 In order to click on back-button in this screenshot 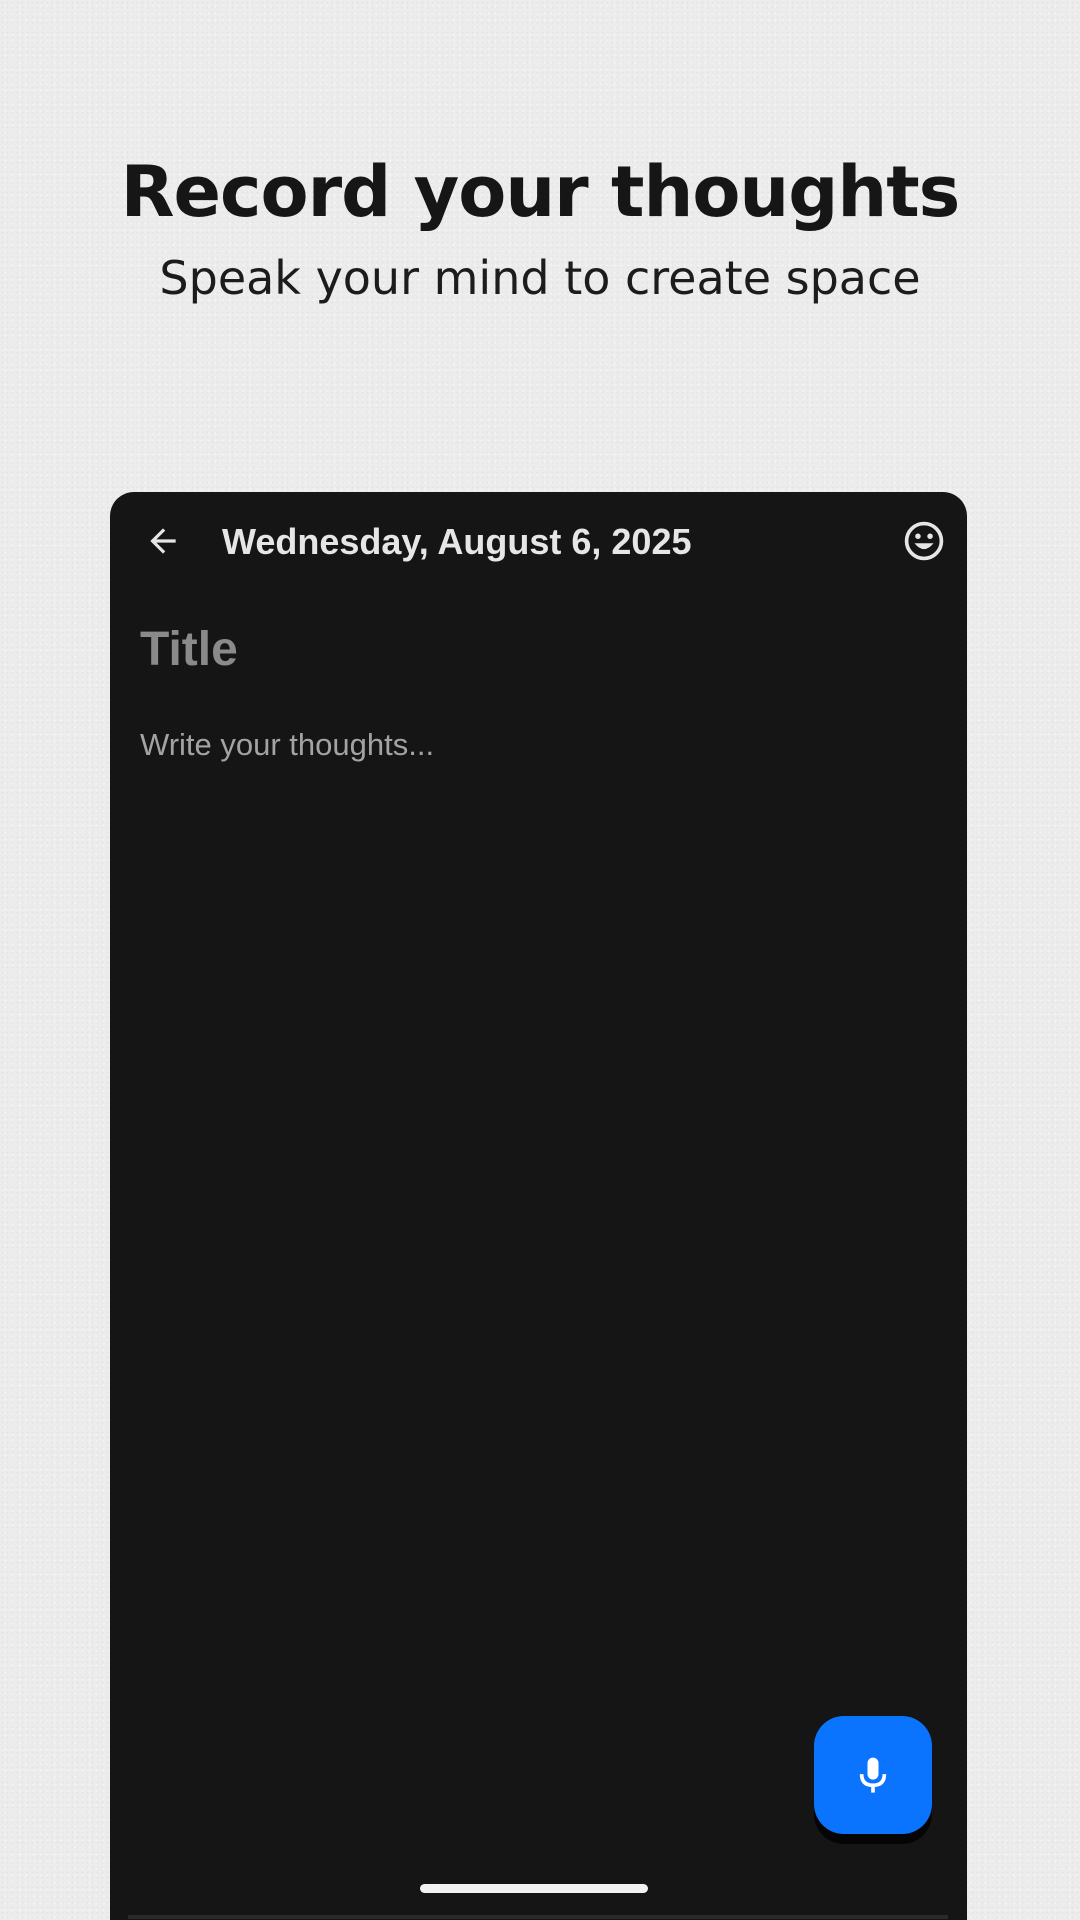, I will do `click(163, 541)`.